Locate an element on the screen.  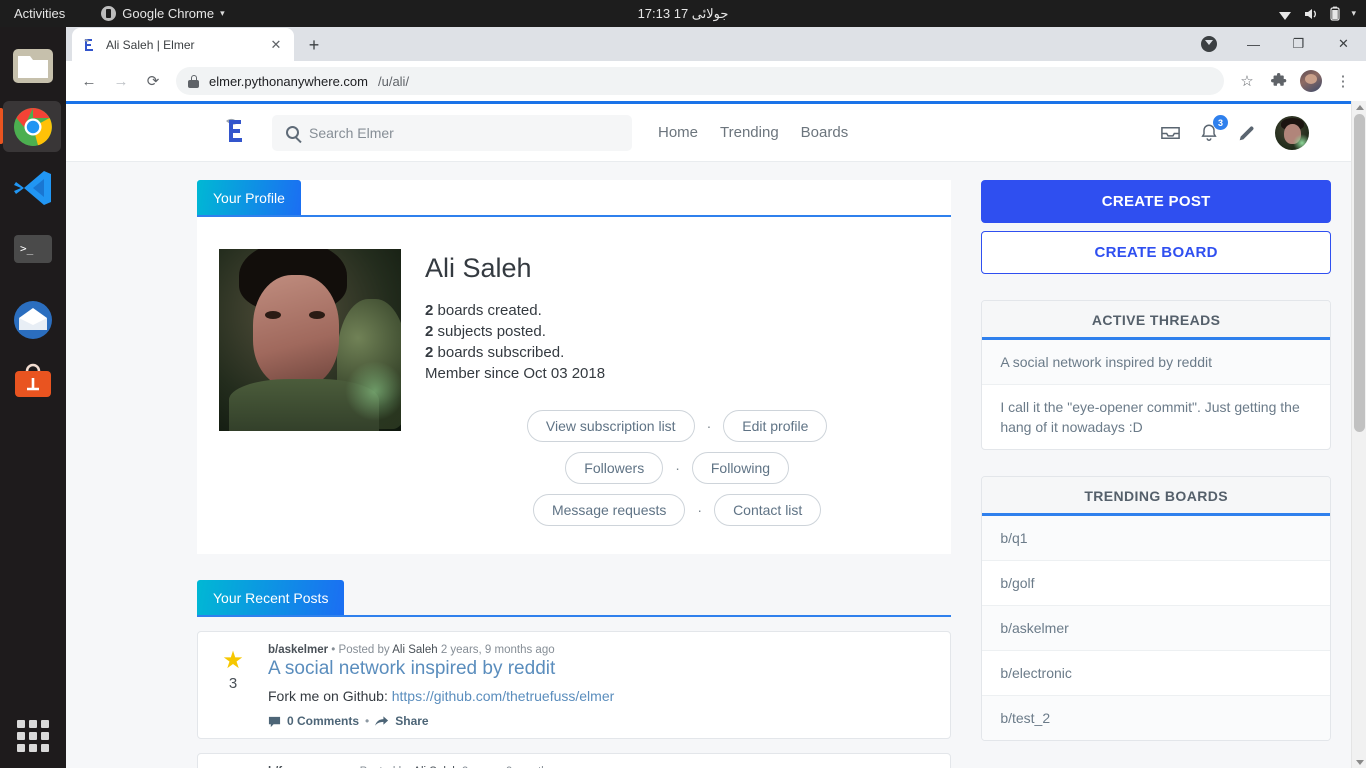
minimize-button: — is located at coordinates (1253, 44).